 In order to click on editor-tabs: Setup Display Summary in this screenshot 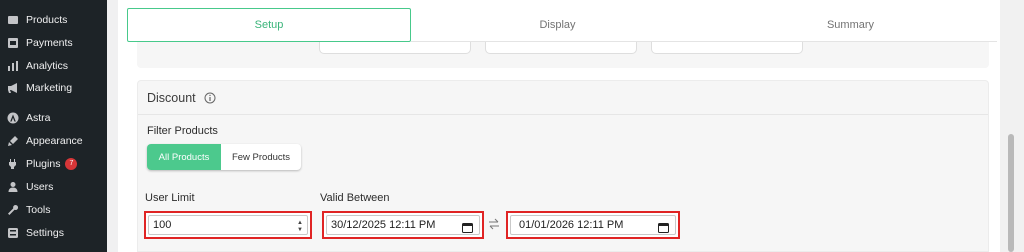, I will do `click(562, 25)`.